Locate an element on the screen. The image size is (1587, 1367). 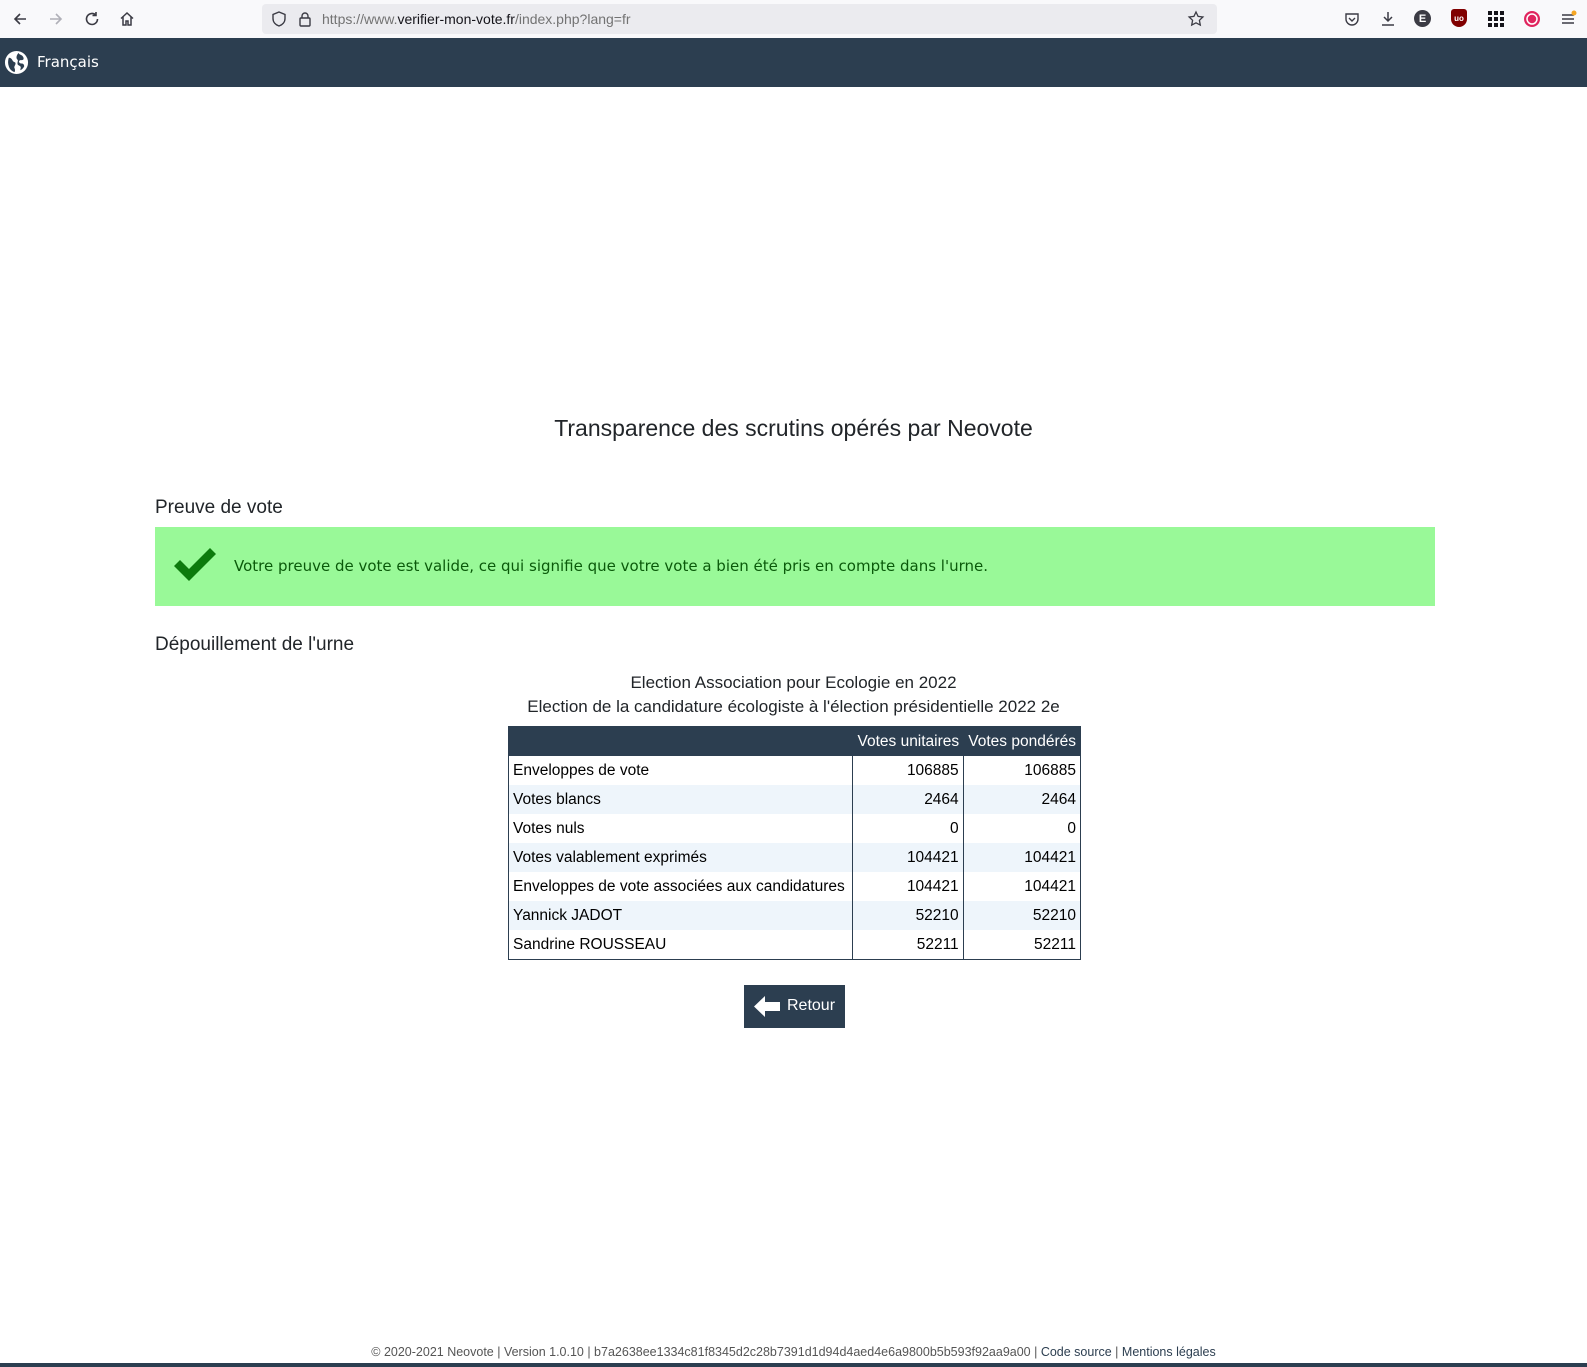
back-button-label: Retour is located at coordinates (811, 1005).